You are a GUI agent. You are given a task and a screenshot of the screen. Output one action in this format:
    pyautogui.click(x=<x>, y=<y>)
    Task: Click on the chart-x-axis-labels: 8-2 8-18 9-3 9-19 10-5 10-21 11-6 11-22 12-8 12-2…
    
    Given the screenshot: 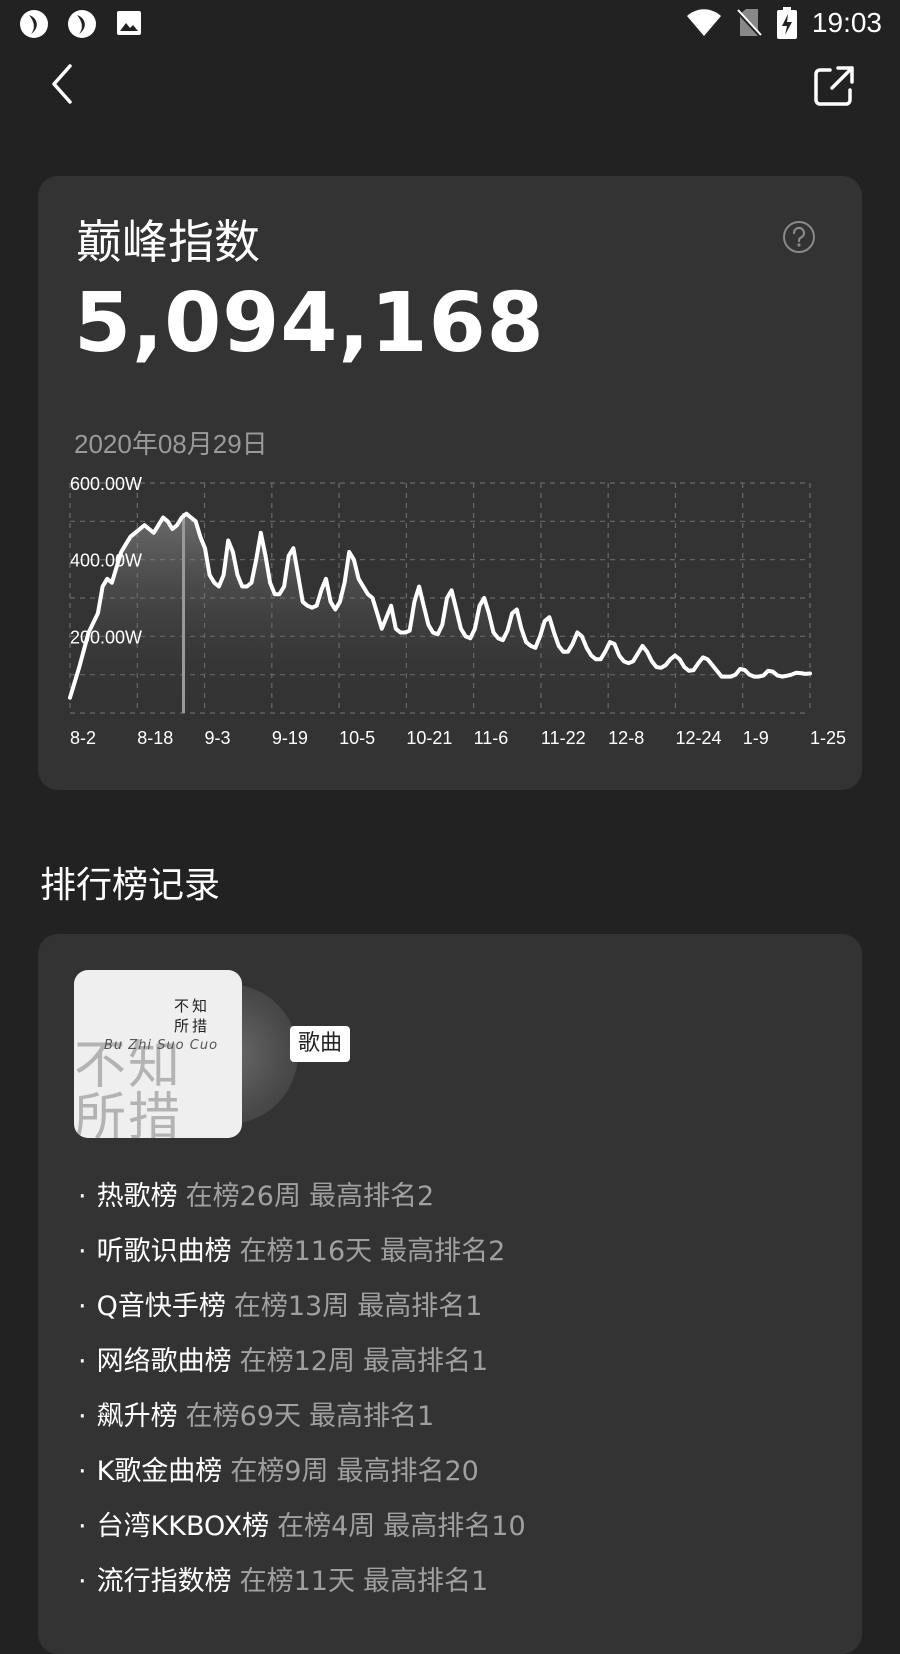 What is the action you would take?
    pyautogui.click(x=458, y=738)
    